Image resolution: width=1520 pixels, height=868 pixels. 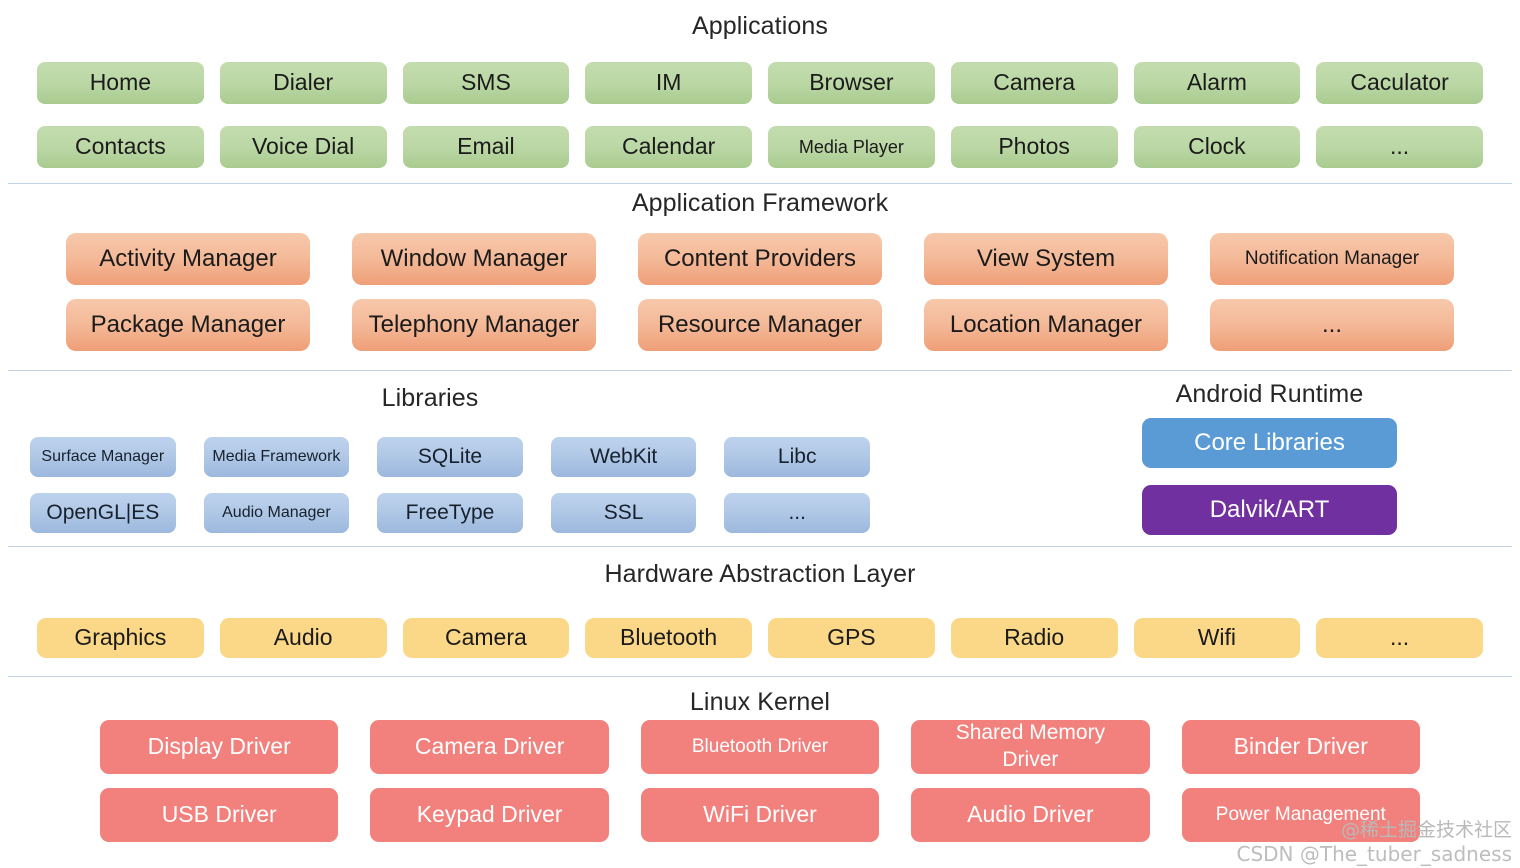 I want to click on layer-title-hal: Hardware Abstraction Layer, so click(x=760, y=574).